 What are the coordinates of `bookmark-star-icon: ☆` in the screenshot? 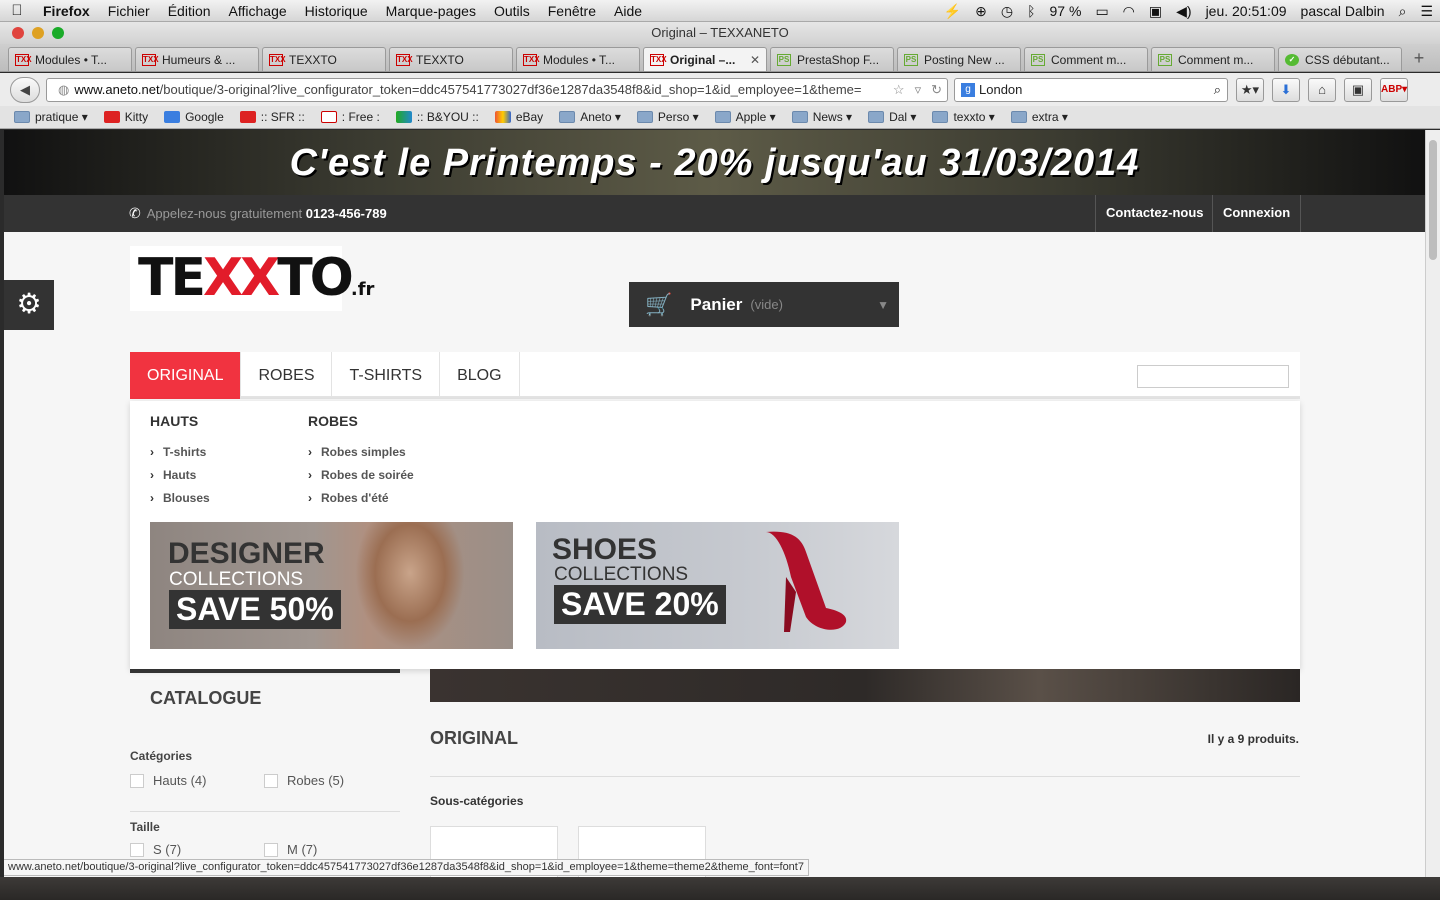 It's located at (899, 90).